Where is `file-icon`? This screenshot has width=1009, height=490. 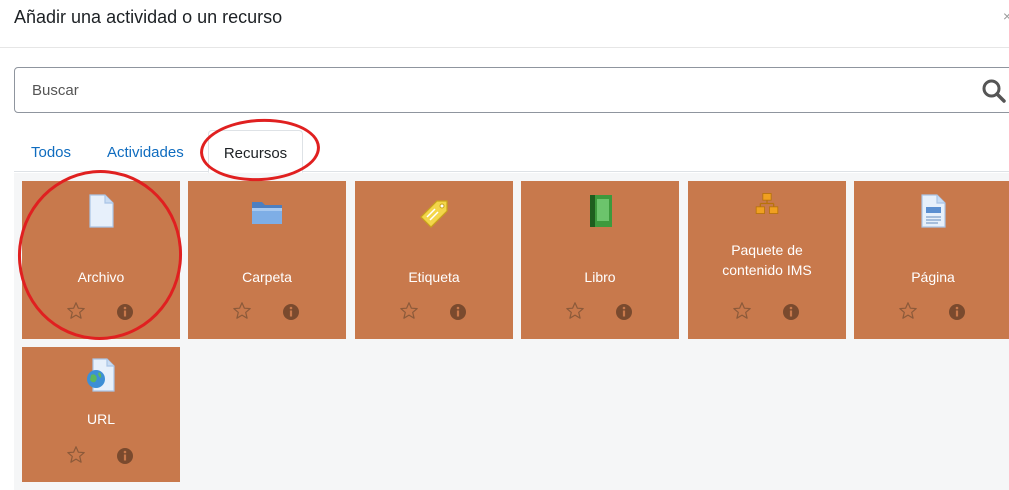 file-icon is located at coordinates (101, 211).